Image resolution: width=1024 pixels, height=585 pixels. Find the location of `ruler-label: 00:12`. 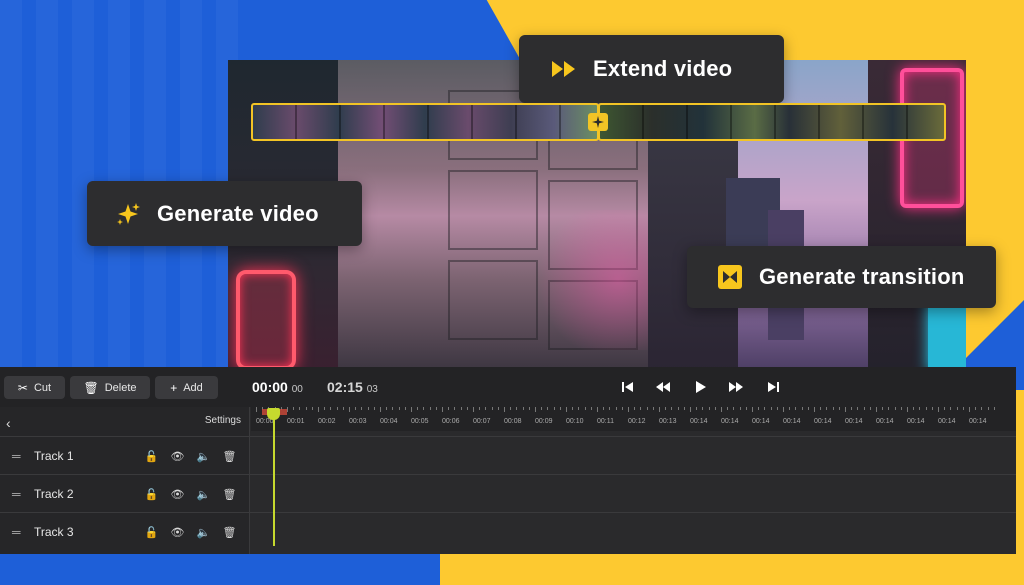

ruler-label: 00:12 is located at coordinates (637, 421).